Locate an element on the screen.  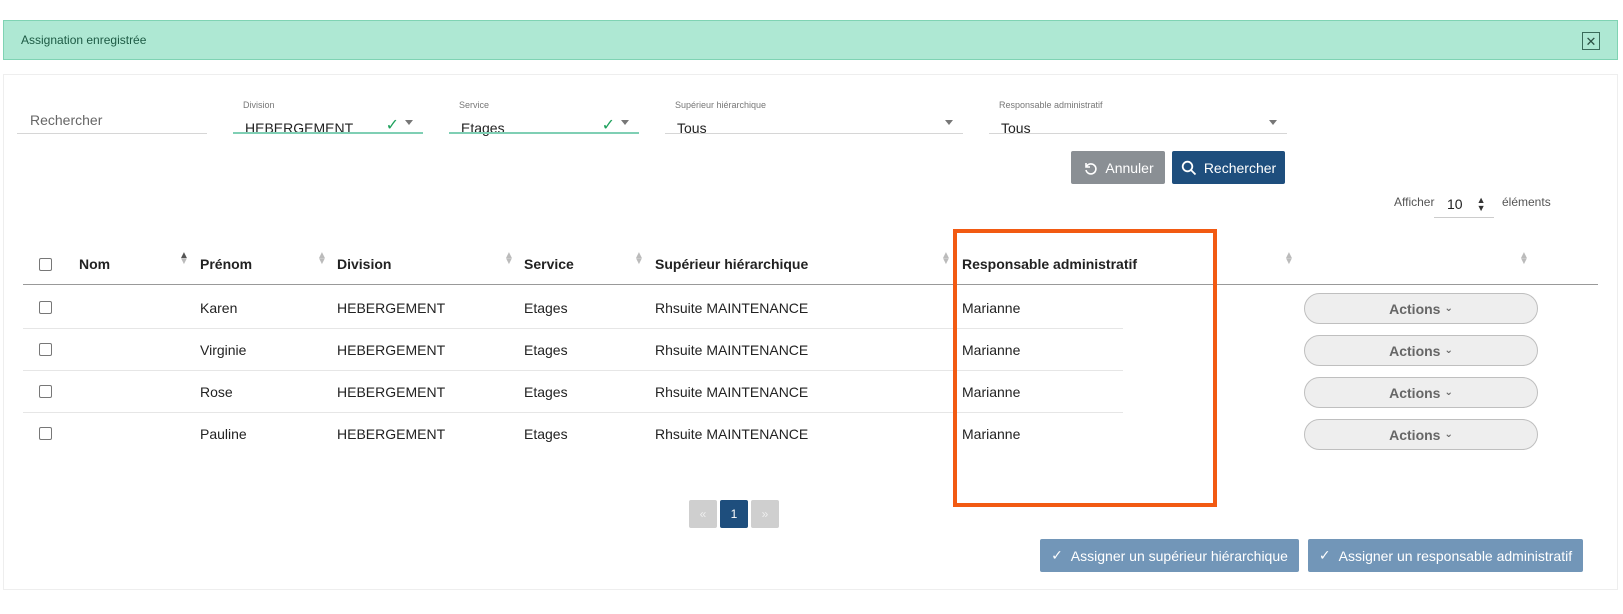
close-icon: ✕ is located at coordinates (1591, 41).